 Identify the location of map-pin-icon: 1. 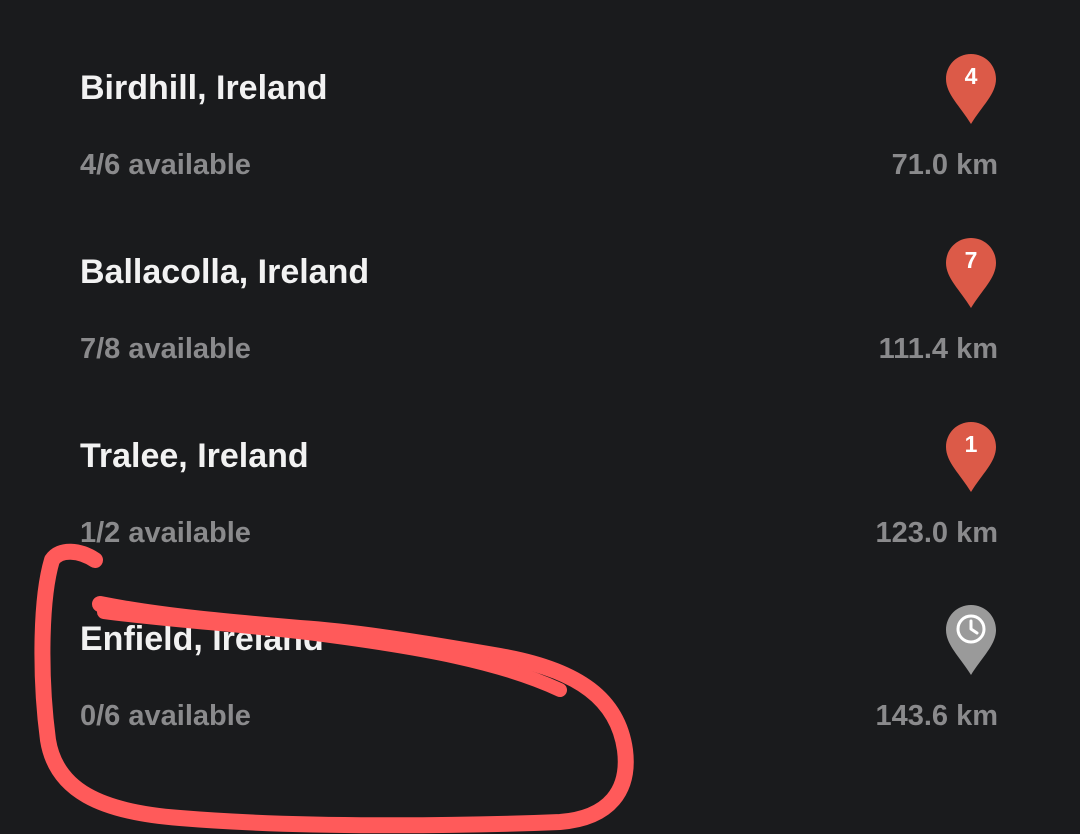
(971, 457).